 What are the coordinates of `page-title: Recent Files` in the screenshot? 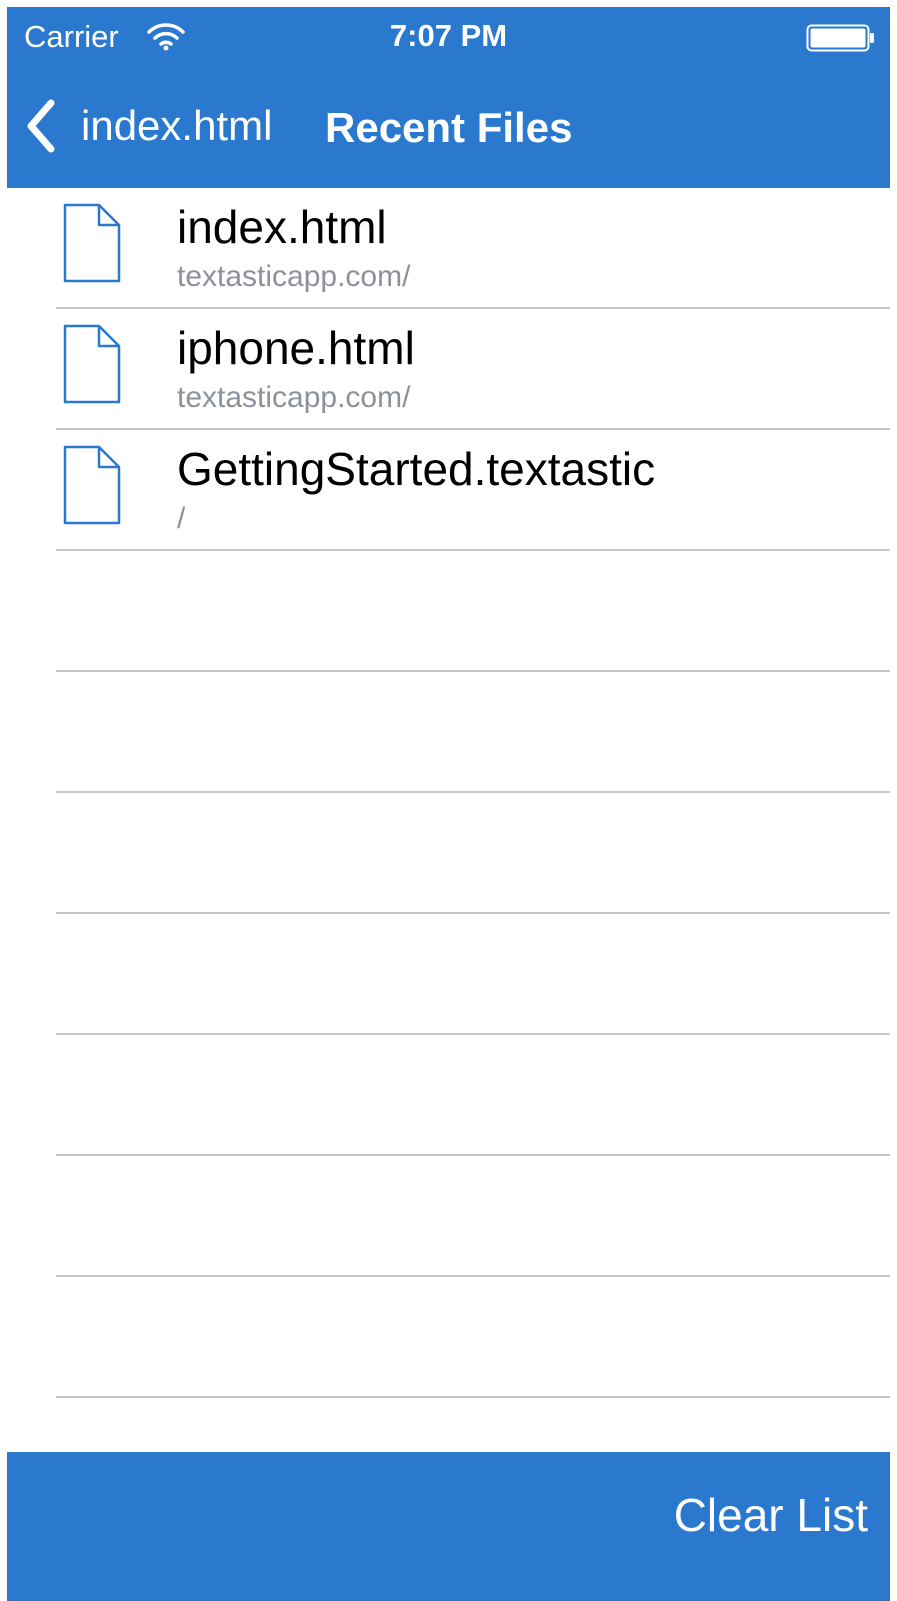 It's located at (449, 127).